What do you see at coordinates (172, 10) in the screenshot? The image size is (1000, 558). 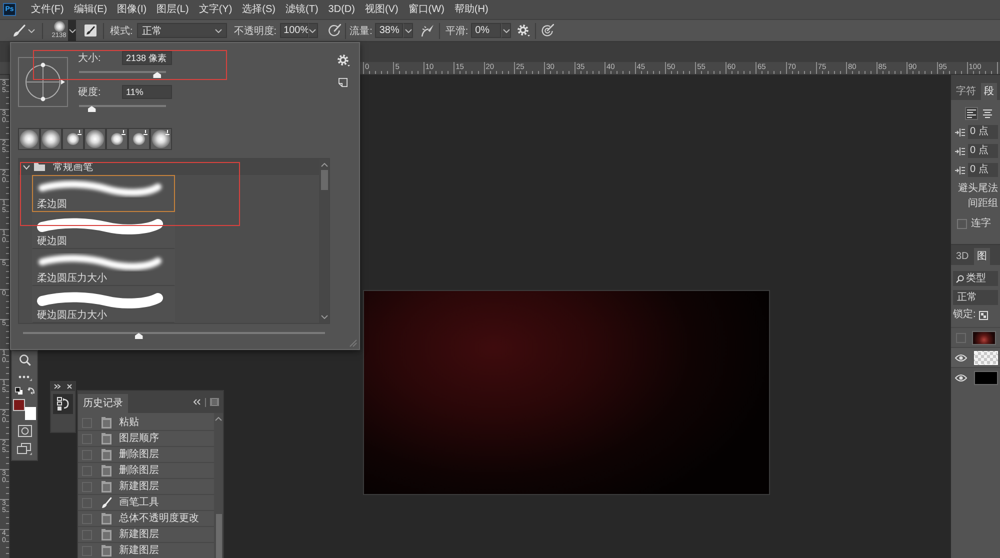 I see `menu-item: 图层(L)` at bounding box center [172, 10].